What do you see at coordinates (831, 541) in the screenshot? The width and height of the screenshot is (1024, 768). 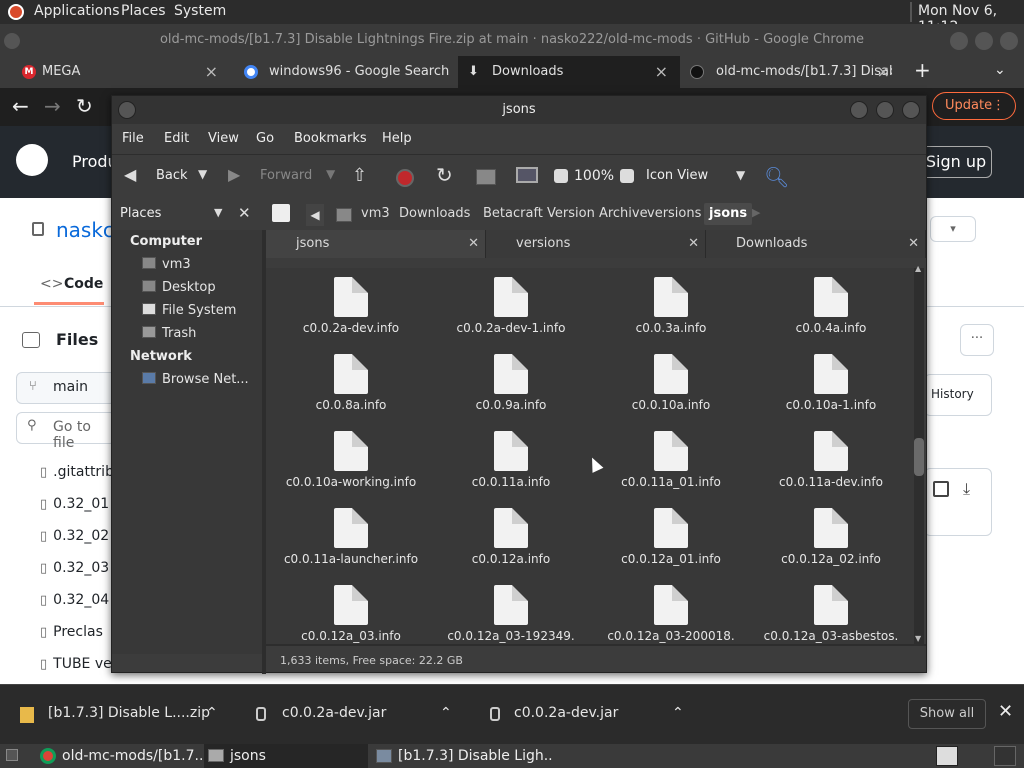 I see `file-item: c0.0.12a_02.info` at bounding box center [831, 541].